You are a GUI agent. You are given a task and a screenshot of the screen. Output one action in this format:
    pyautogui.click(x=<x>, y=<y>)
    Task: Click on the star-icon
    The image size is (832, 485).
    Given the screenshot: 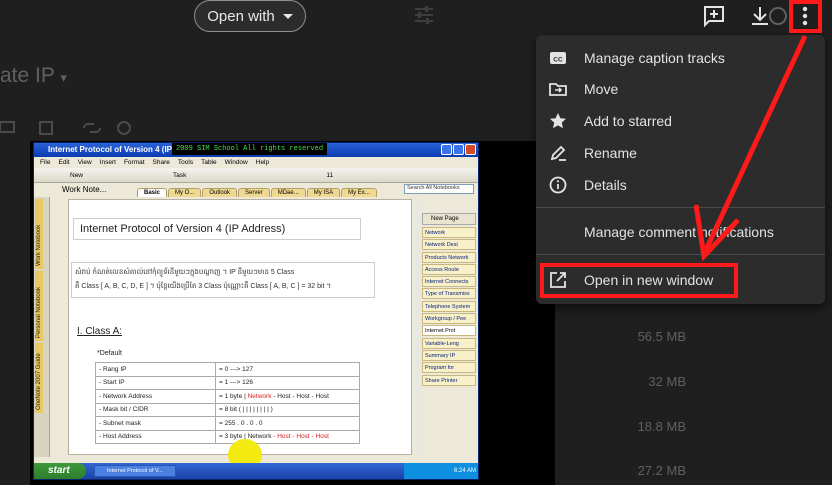 What is the action you would take?
    pyautogui.click(x=558, y=121)
    